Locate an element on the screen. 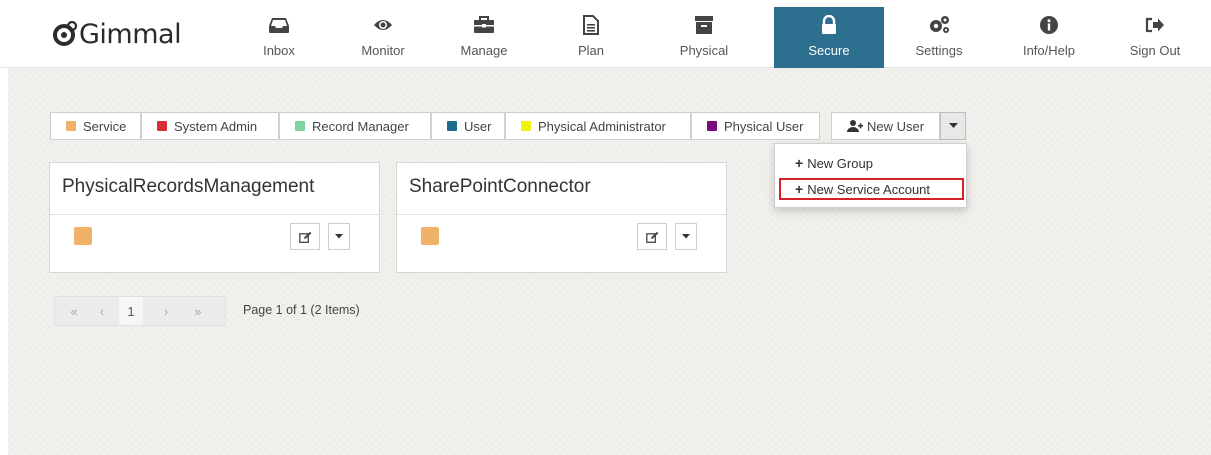 The width and height of the screenshot is (1211, 455). add-user-icon is located at coordinates (854, 126).